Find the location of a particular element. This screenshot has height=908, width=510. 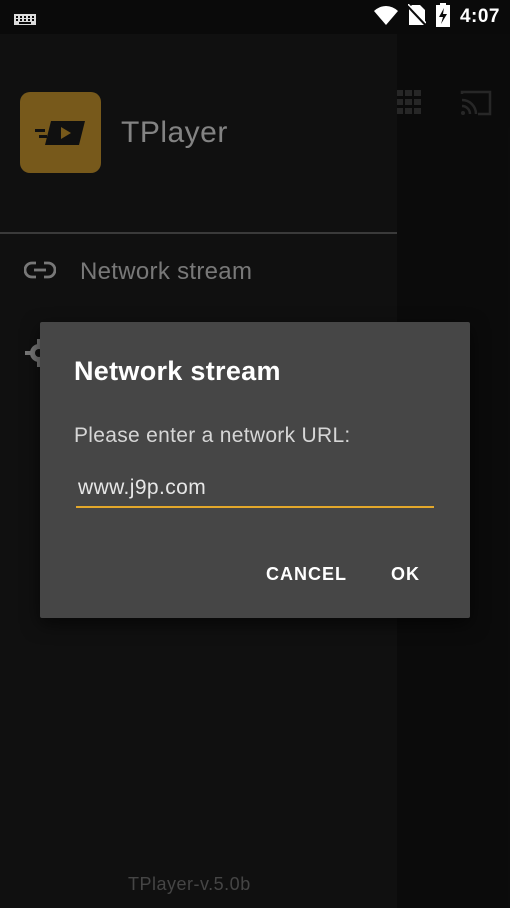

dialog-message: Please enter a network URL: is located at coordinates (212, 435).